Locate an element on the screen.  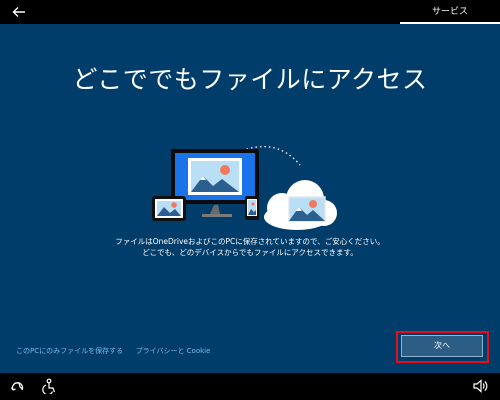
footer-links: このPCにのみファイルを保存する プライバシーと Cookie is located at coordinates (113, 351).